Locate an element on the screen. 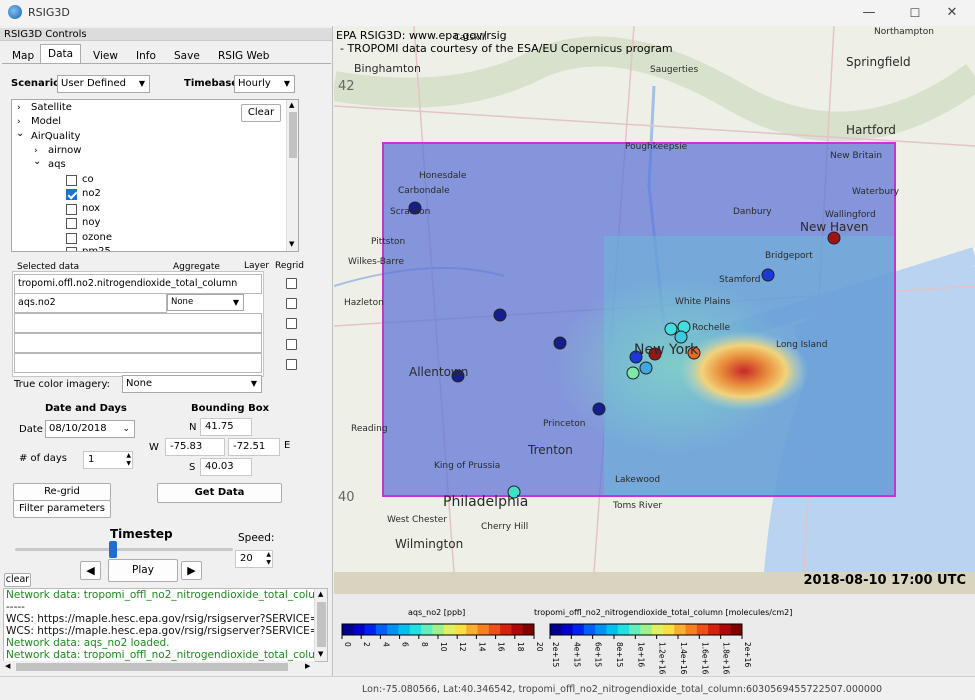 The width and height of the screenshot is (975, 700). place-label: Binghamton is located at coordinates (387, 68).